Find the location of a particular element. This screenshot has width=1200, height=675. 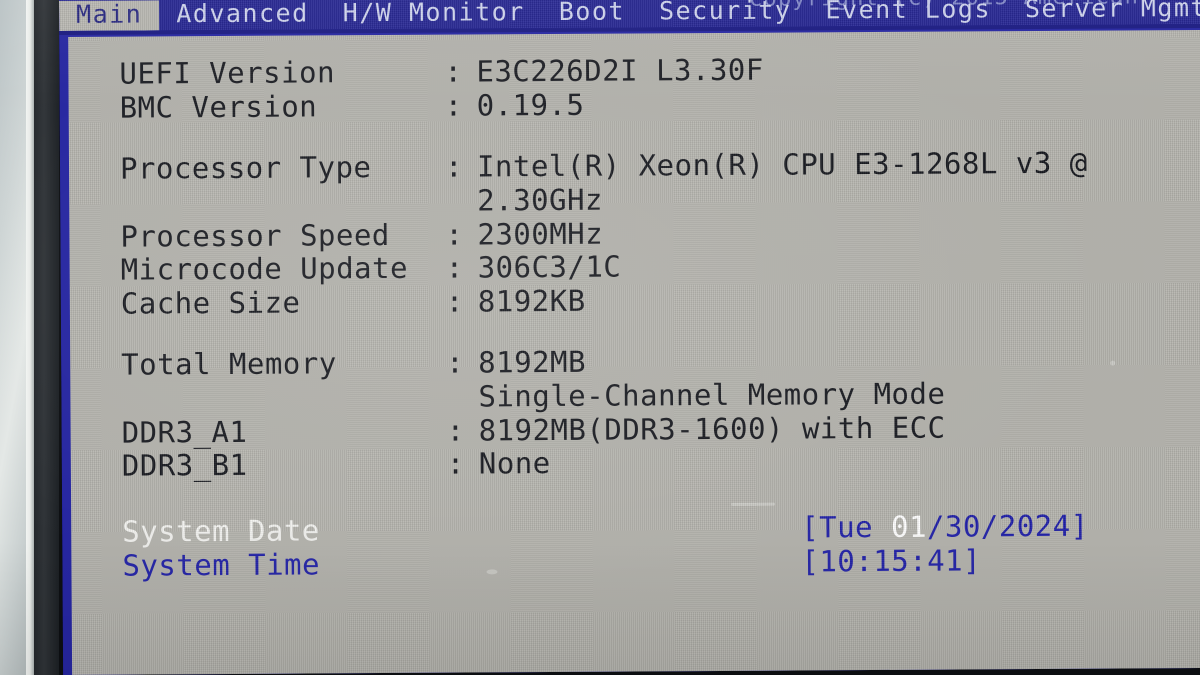

info-label: DDR3_B1 is located at coordinates (184, 465).